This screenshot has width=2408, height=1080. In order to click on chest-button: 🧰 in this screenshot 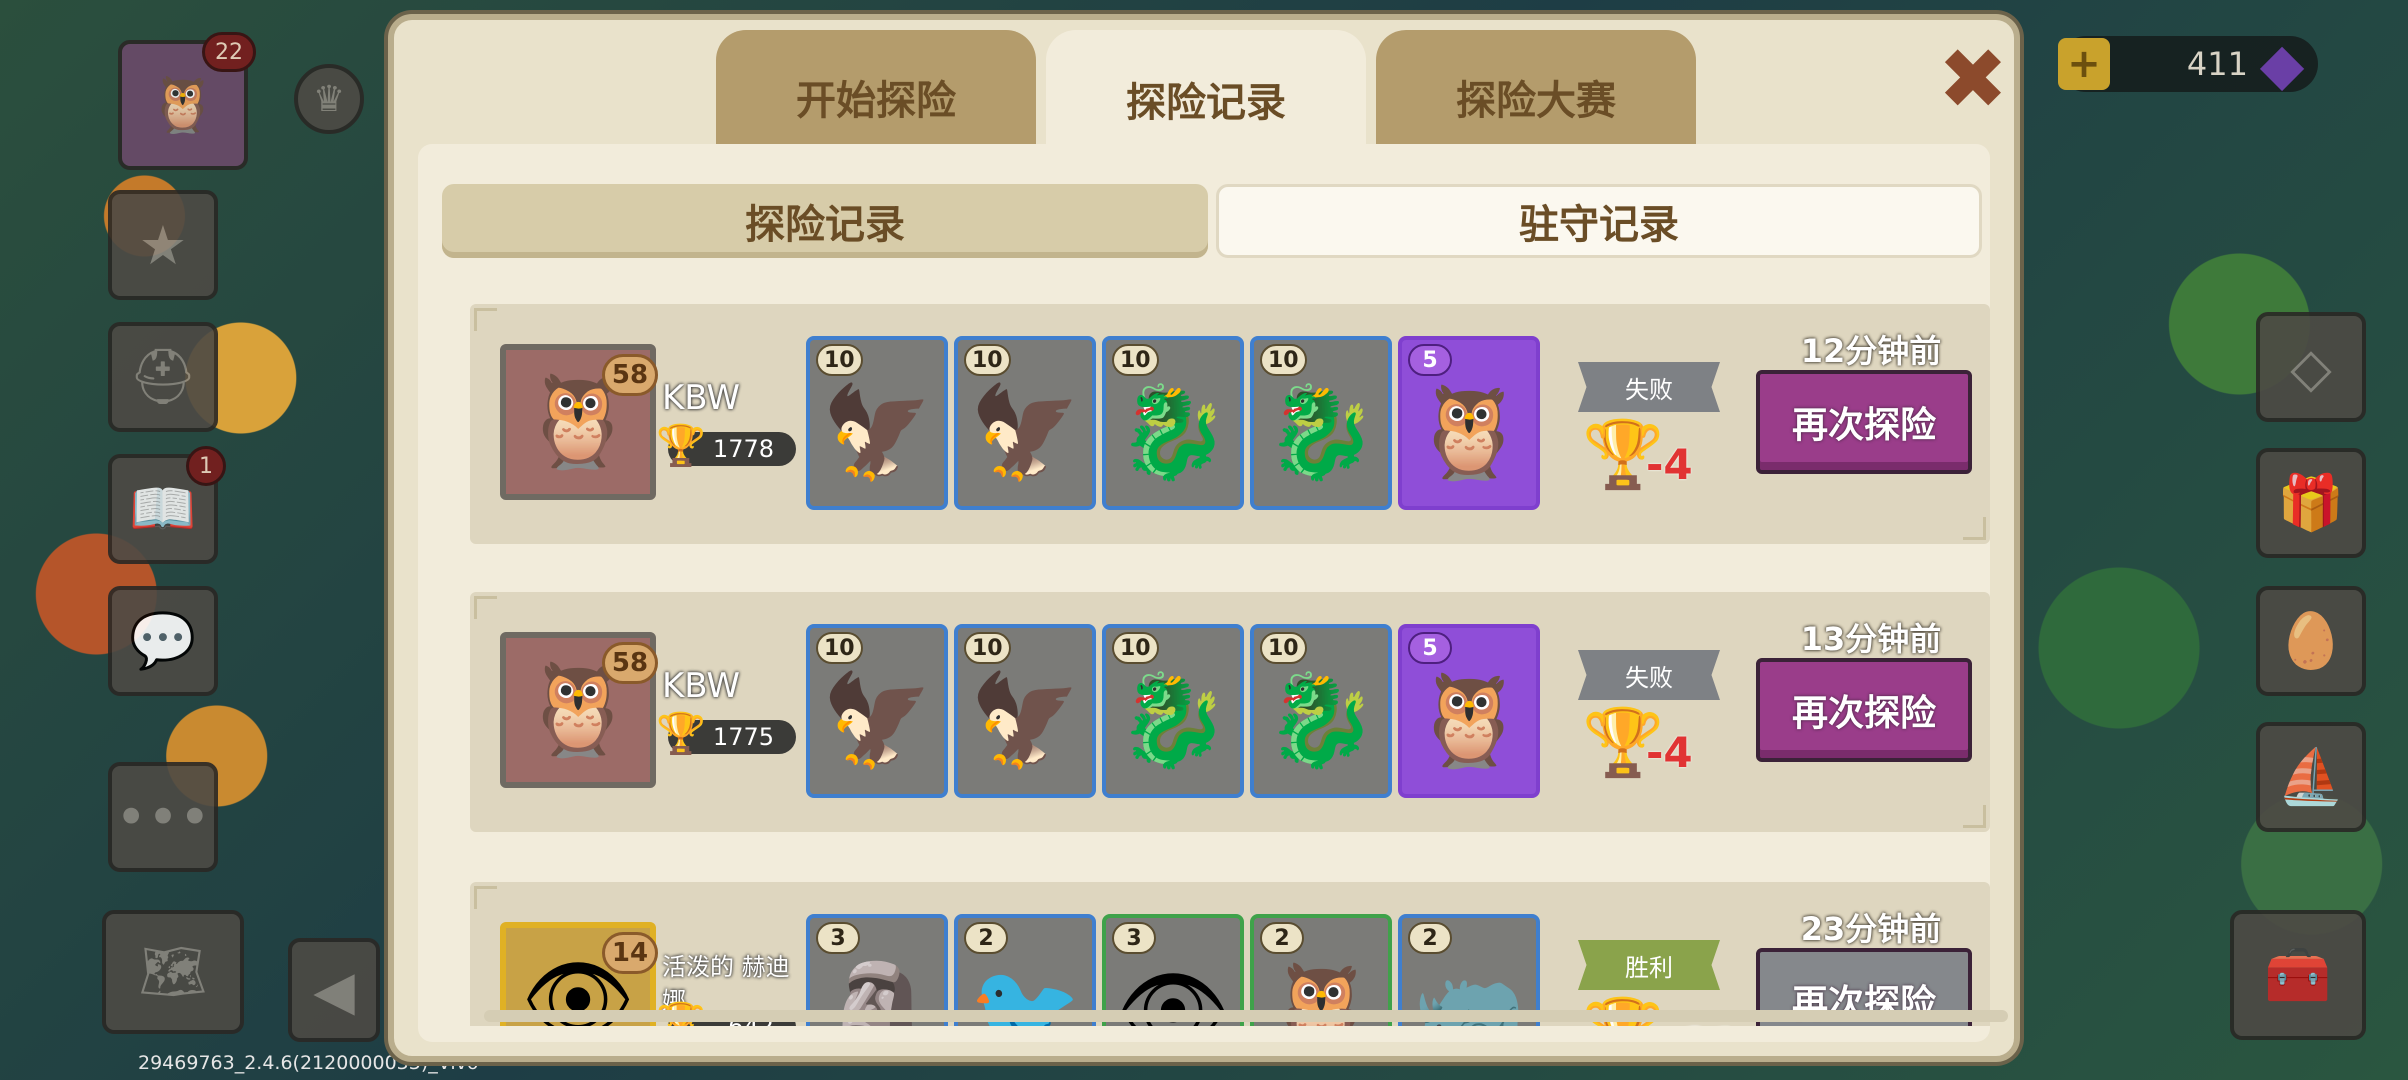, I will do `click(2298, 975)`.